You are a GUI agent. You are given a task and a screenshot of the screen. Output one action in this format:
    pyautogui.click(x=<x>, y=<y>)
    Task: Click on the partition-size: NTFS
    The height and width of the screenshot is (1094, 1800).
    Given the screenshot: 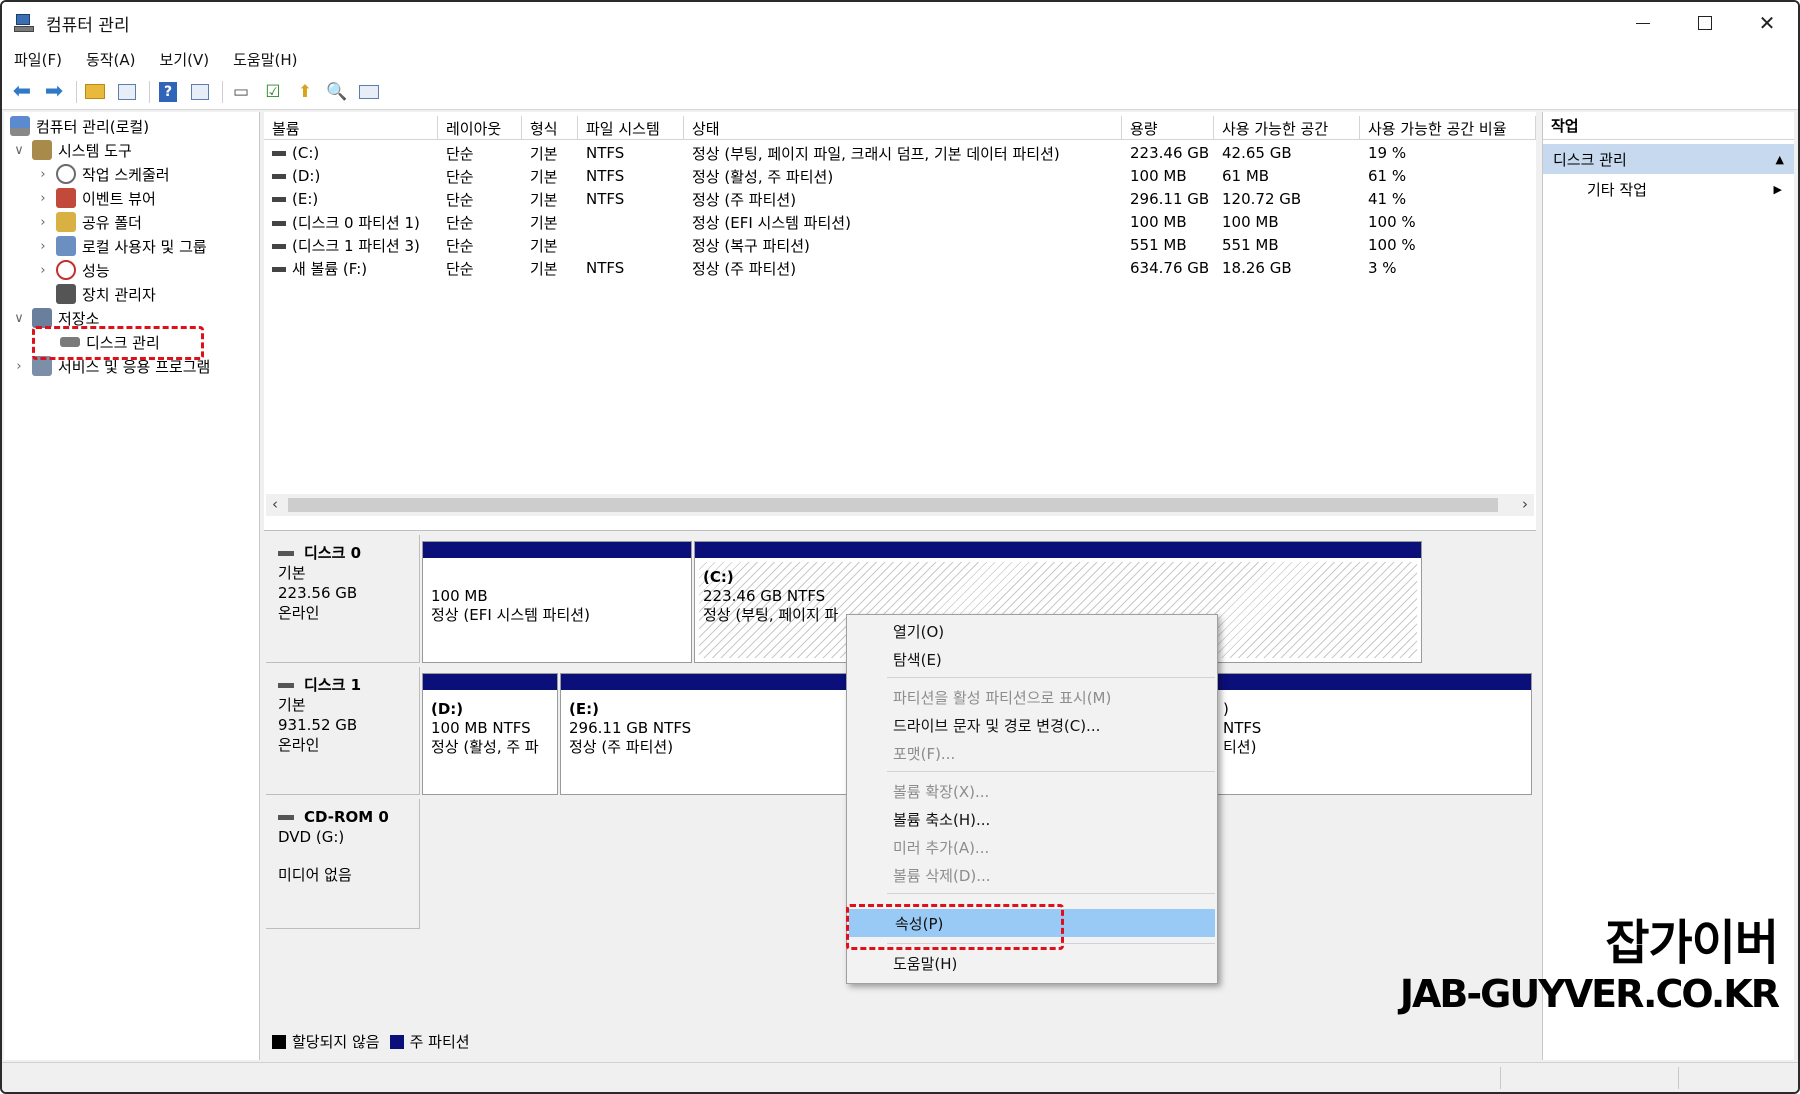 What is the action you would take?
    pyautogui.click(x=1242, y=728)
    